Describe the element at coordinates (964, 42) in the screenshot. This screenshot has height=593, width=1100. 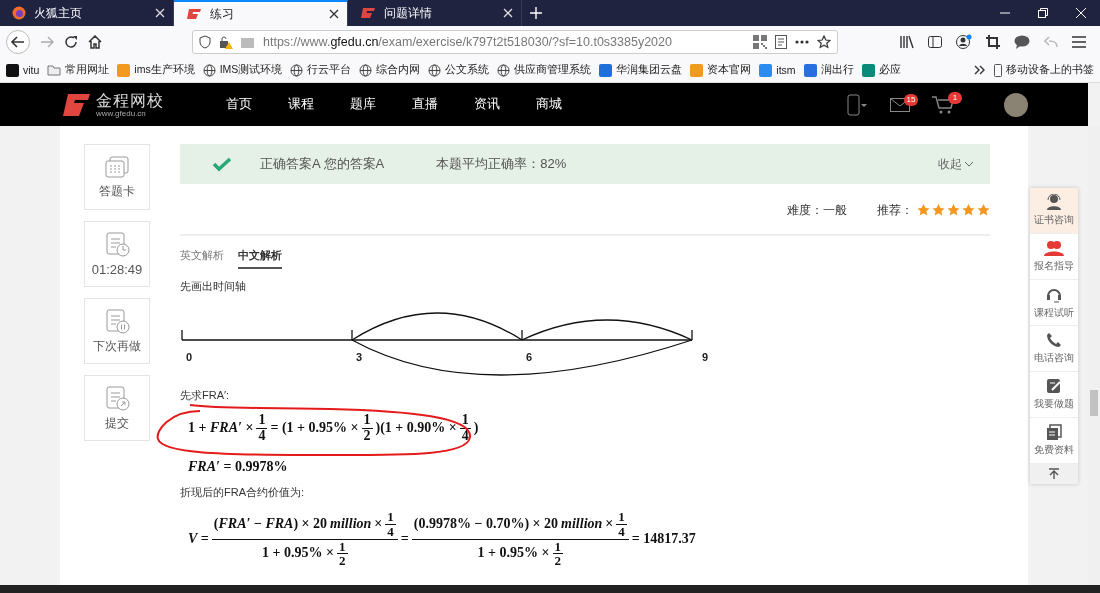
I see `account-icon` at that location.